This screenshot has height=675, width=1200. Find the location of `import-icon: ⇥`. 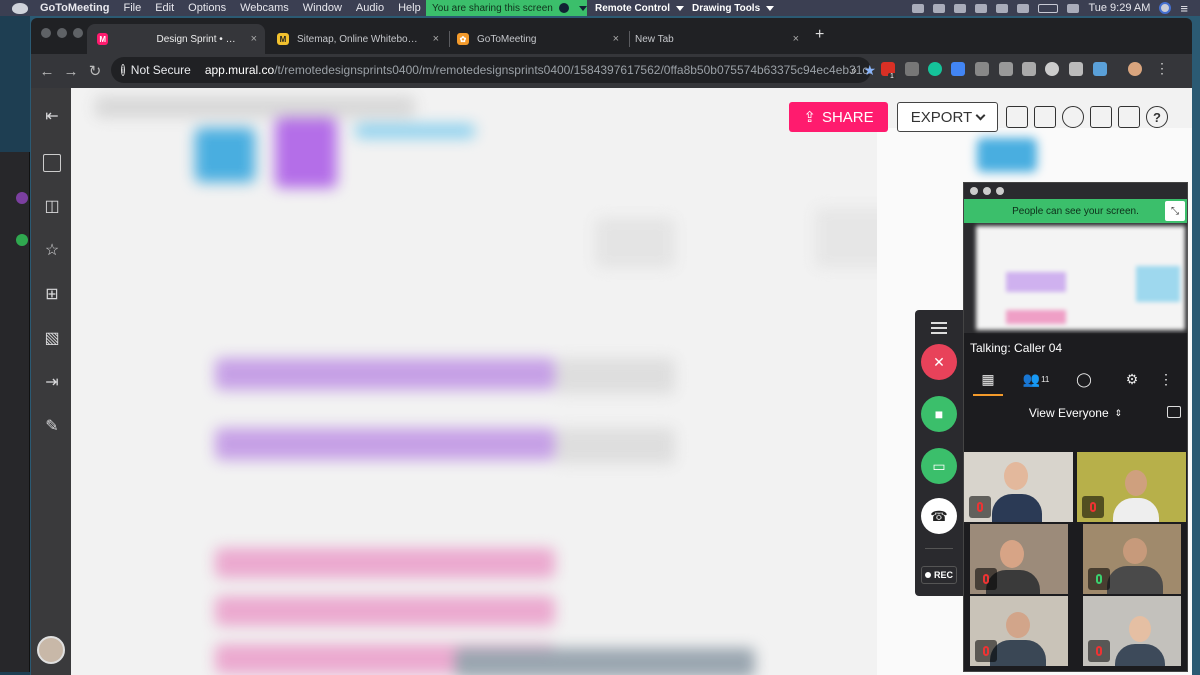

import-icon: ⇥ is located at coordinates (52, 382).